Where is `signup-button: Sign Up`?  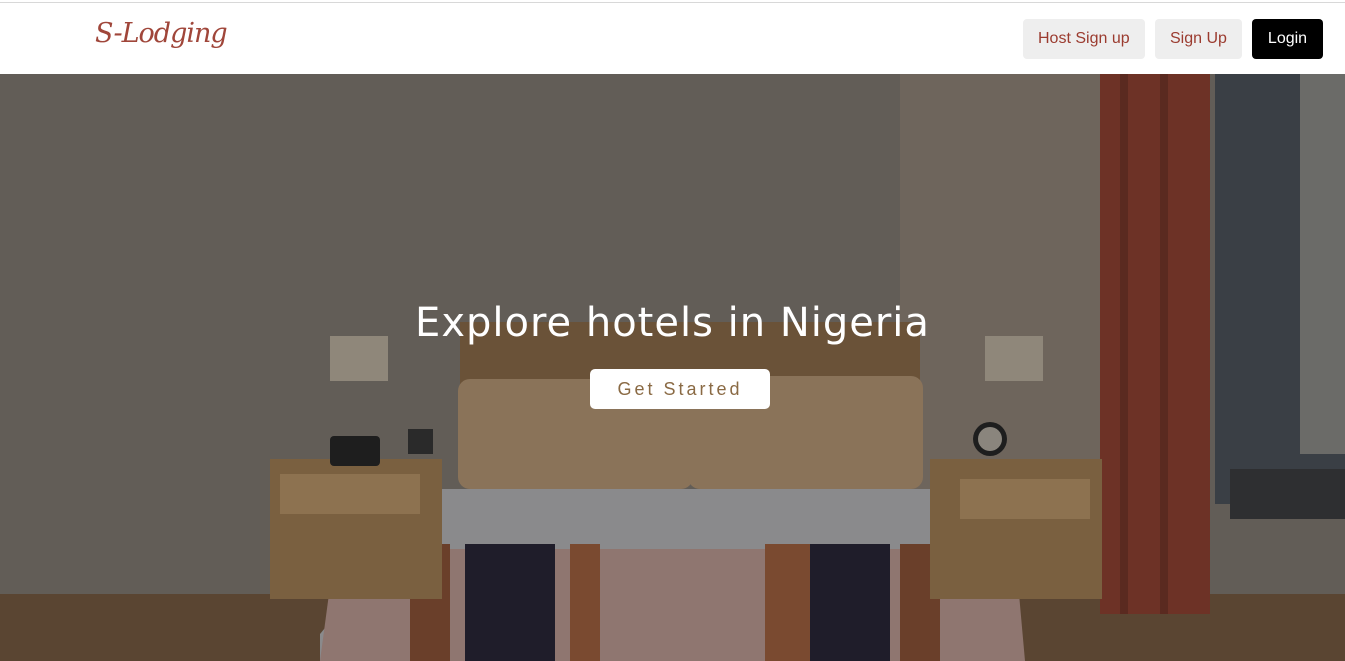
signup-button: Sign Up is located at coordinates (1198, 39).